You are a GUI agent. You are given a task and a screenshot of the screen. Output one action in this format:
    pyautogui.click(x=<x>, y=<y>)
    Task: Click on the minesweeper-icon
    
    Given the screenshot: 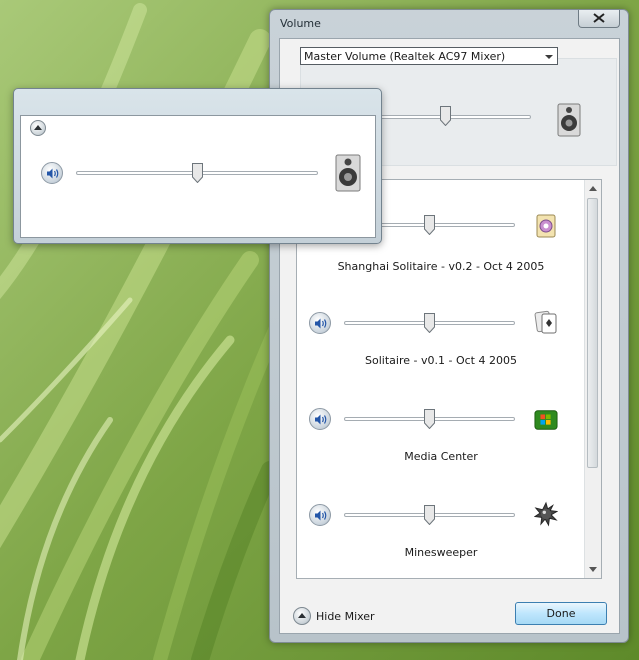 What is the action you would take?
    pyautogui.click(x=546, y=514)
    